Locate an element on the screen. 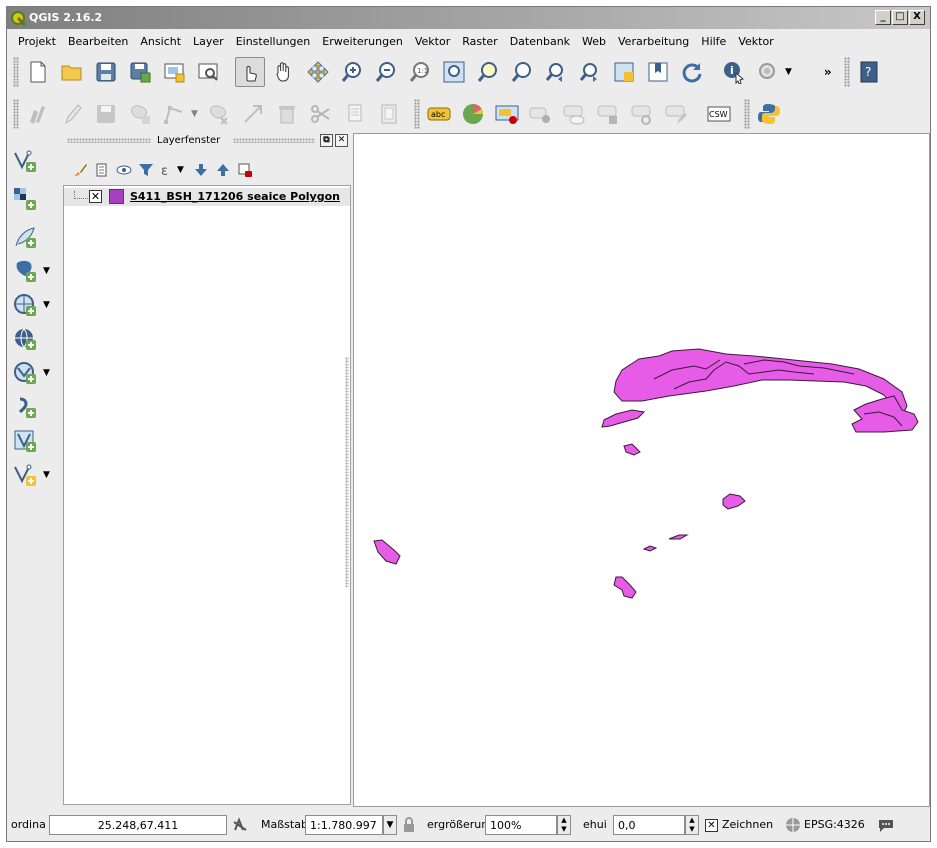 This screenshot has width=937, height=848. paste-features-button is located at coordinates (389, 114).